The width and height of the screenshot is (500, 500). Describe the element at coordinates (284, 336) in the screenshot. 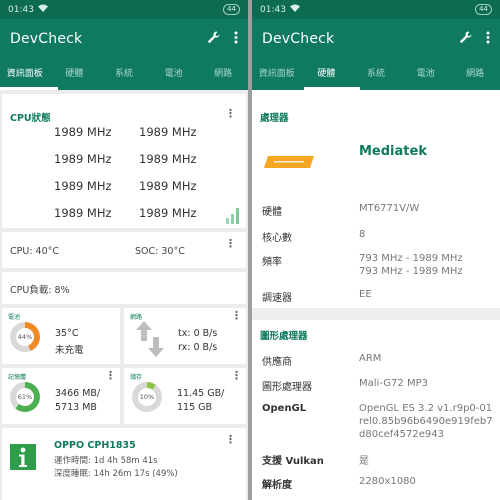

I see `gpu-section-title: 圖形處理器` at that location.